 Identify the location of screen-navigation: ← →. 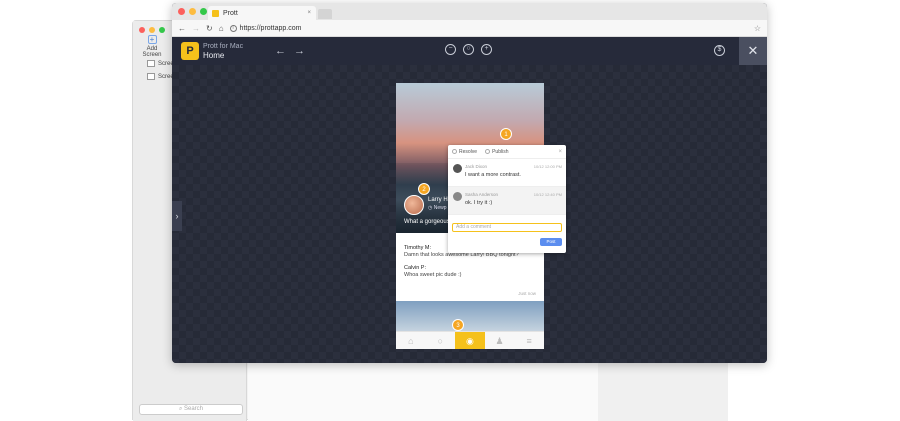
(290, 51).